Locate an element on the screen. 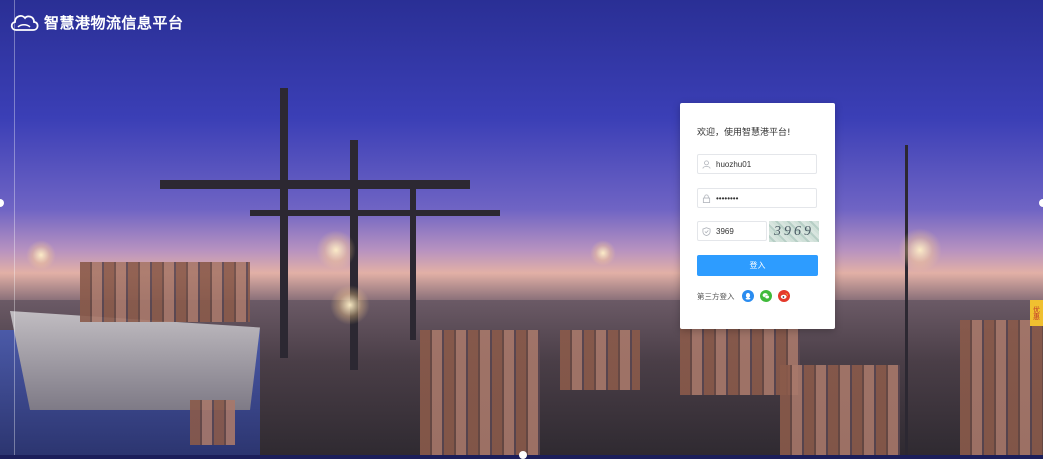  brand-header: 智慧港物流信息平台 is located at coordinates (96, 22).